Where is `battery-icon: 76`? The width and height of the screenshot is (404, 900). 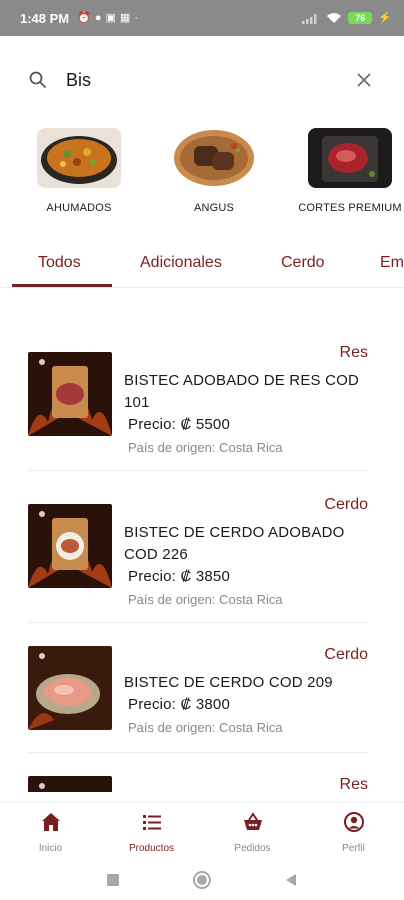
battery-icon: 76 is located at coordinates (360, 18).